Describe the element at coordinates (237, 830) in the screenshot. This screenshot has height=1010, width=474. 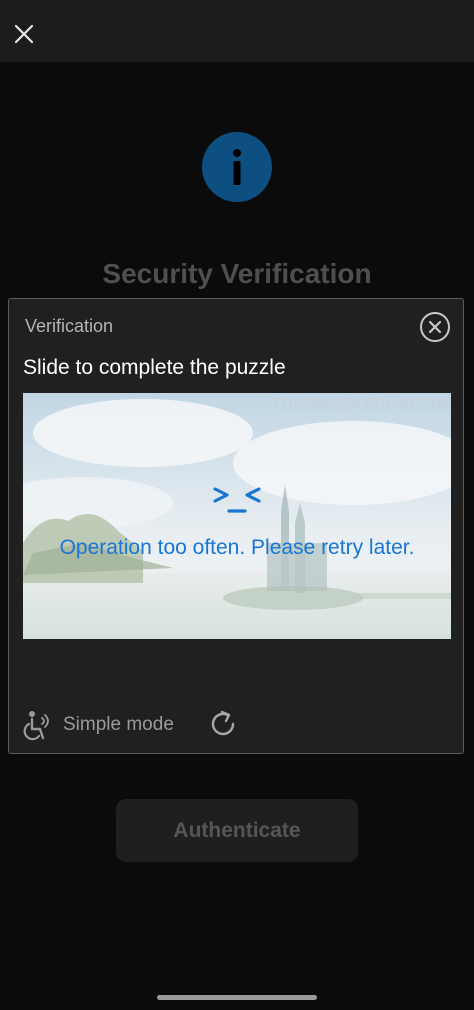
I see `authenticate-button: Authenticate` at that location.